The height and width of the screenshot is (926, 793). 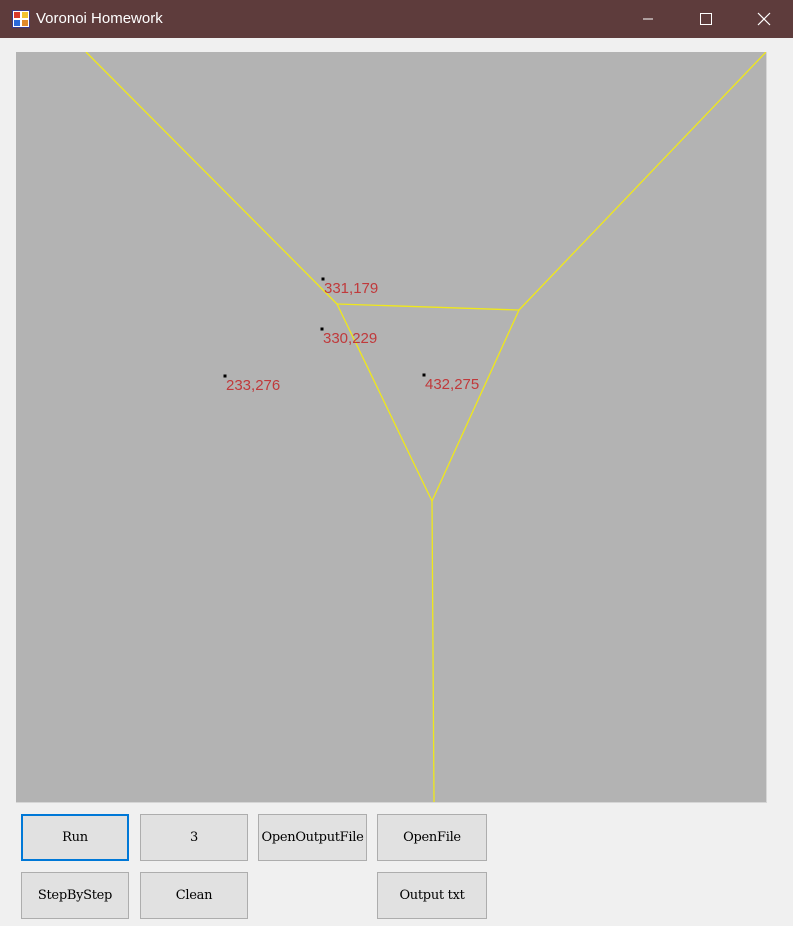 I want to click on clean-button: Clean, so click(x=194, y=895).